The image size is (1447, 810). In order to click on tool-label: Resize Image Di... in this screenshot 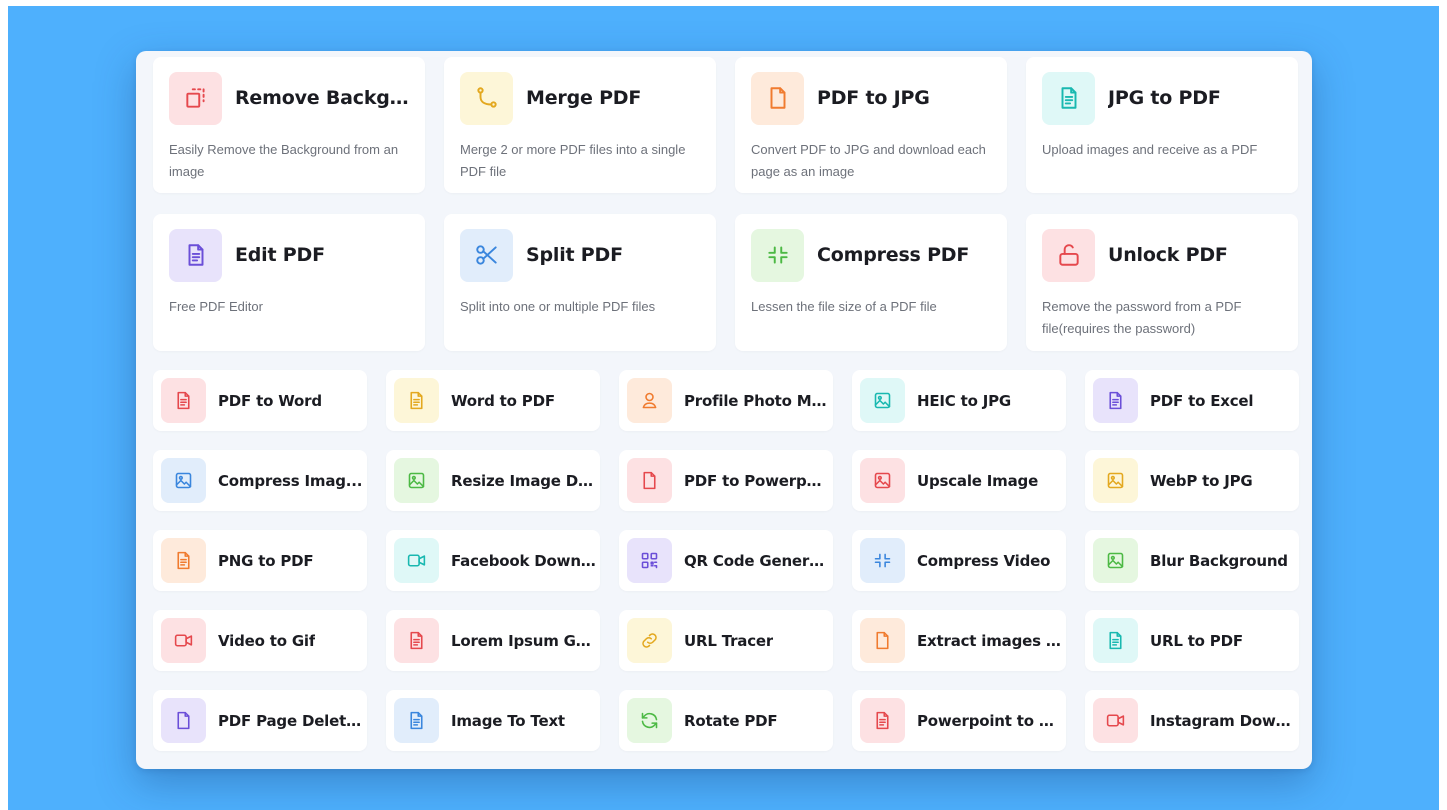, I will do `click(523, 480)`.